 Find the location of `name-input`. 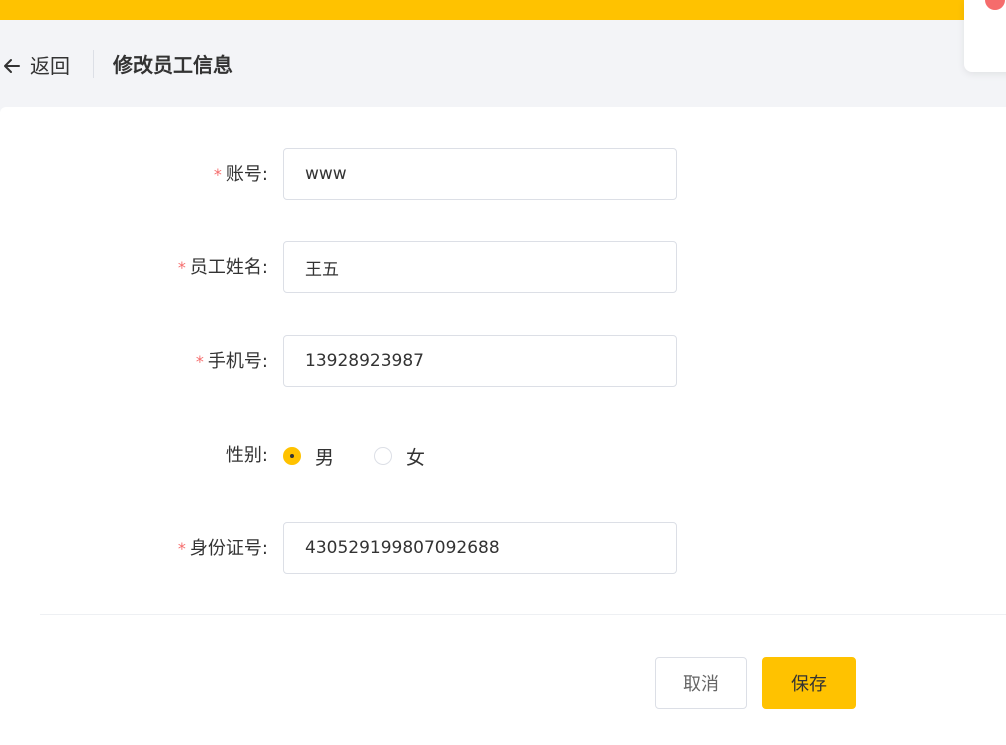

name-input is located at coordinates (480, 267).